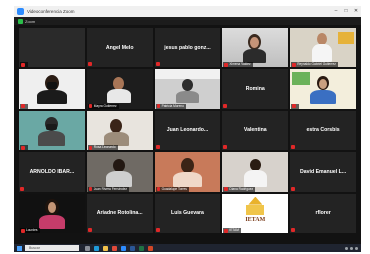  I want to click on windows-taskbar: Buscar, so click(187, 248).